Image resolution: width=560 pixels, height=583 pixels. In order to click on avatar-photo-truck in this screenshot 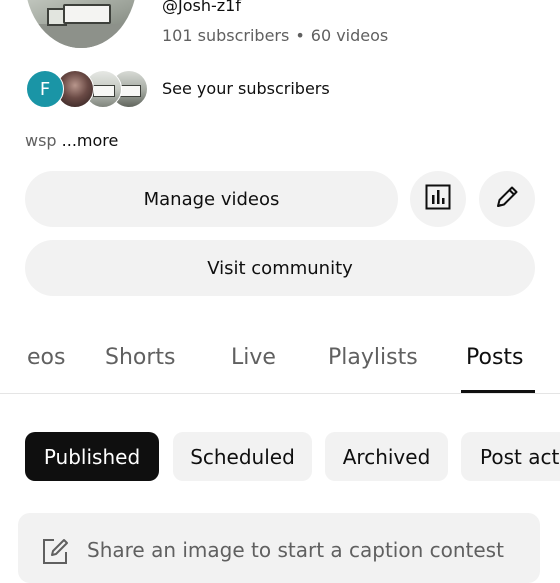, I will do `click(87, 14)`.